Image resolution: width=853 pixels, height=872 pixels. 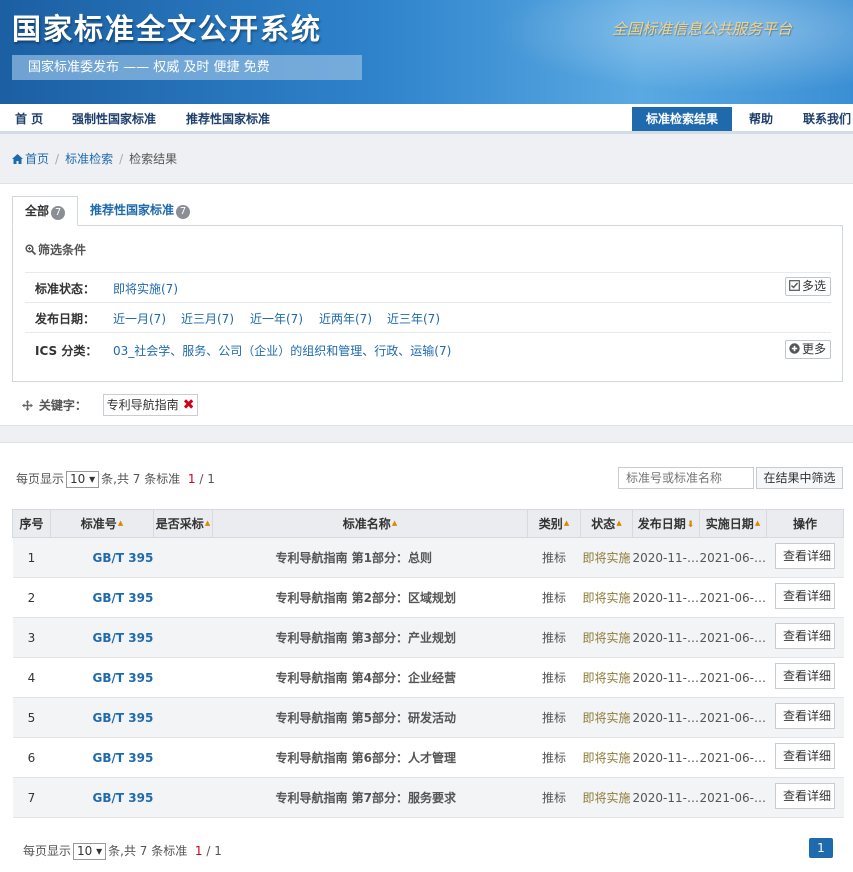 What do you see at coordinates (794, 348) in the screenshot?
I see `plus-circle-icon` at bounding box center [794, 348].